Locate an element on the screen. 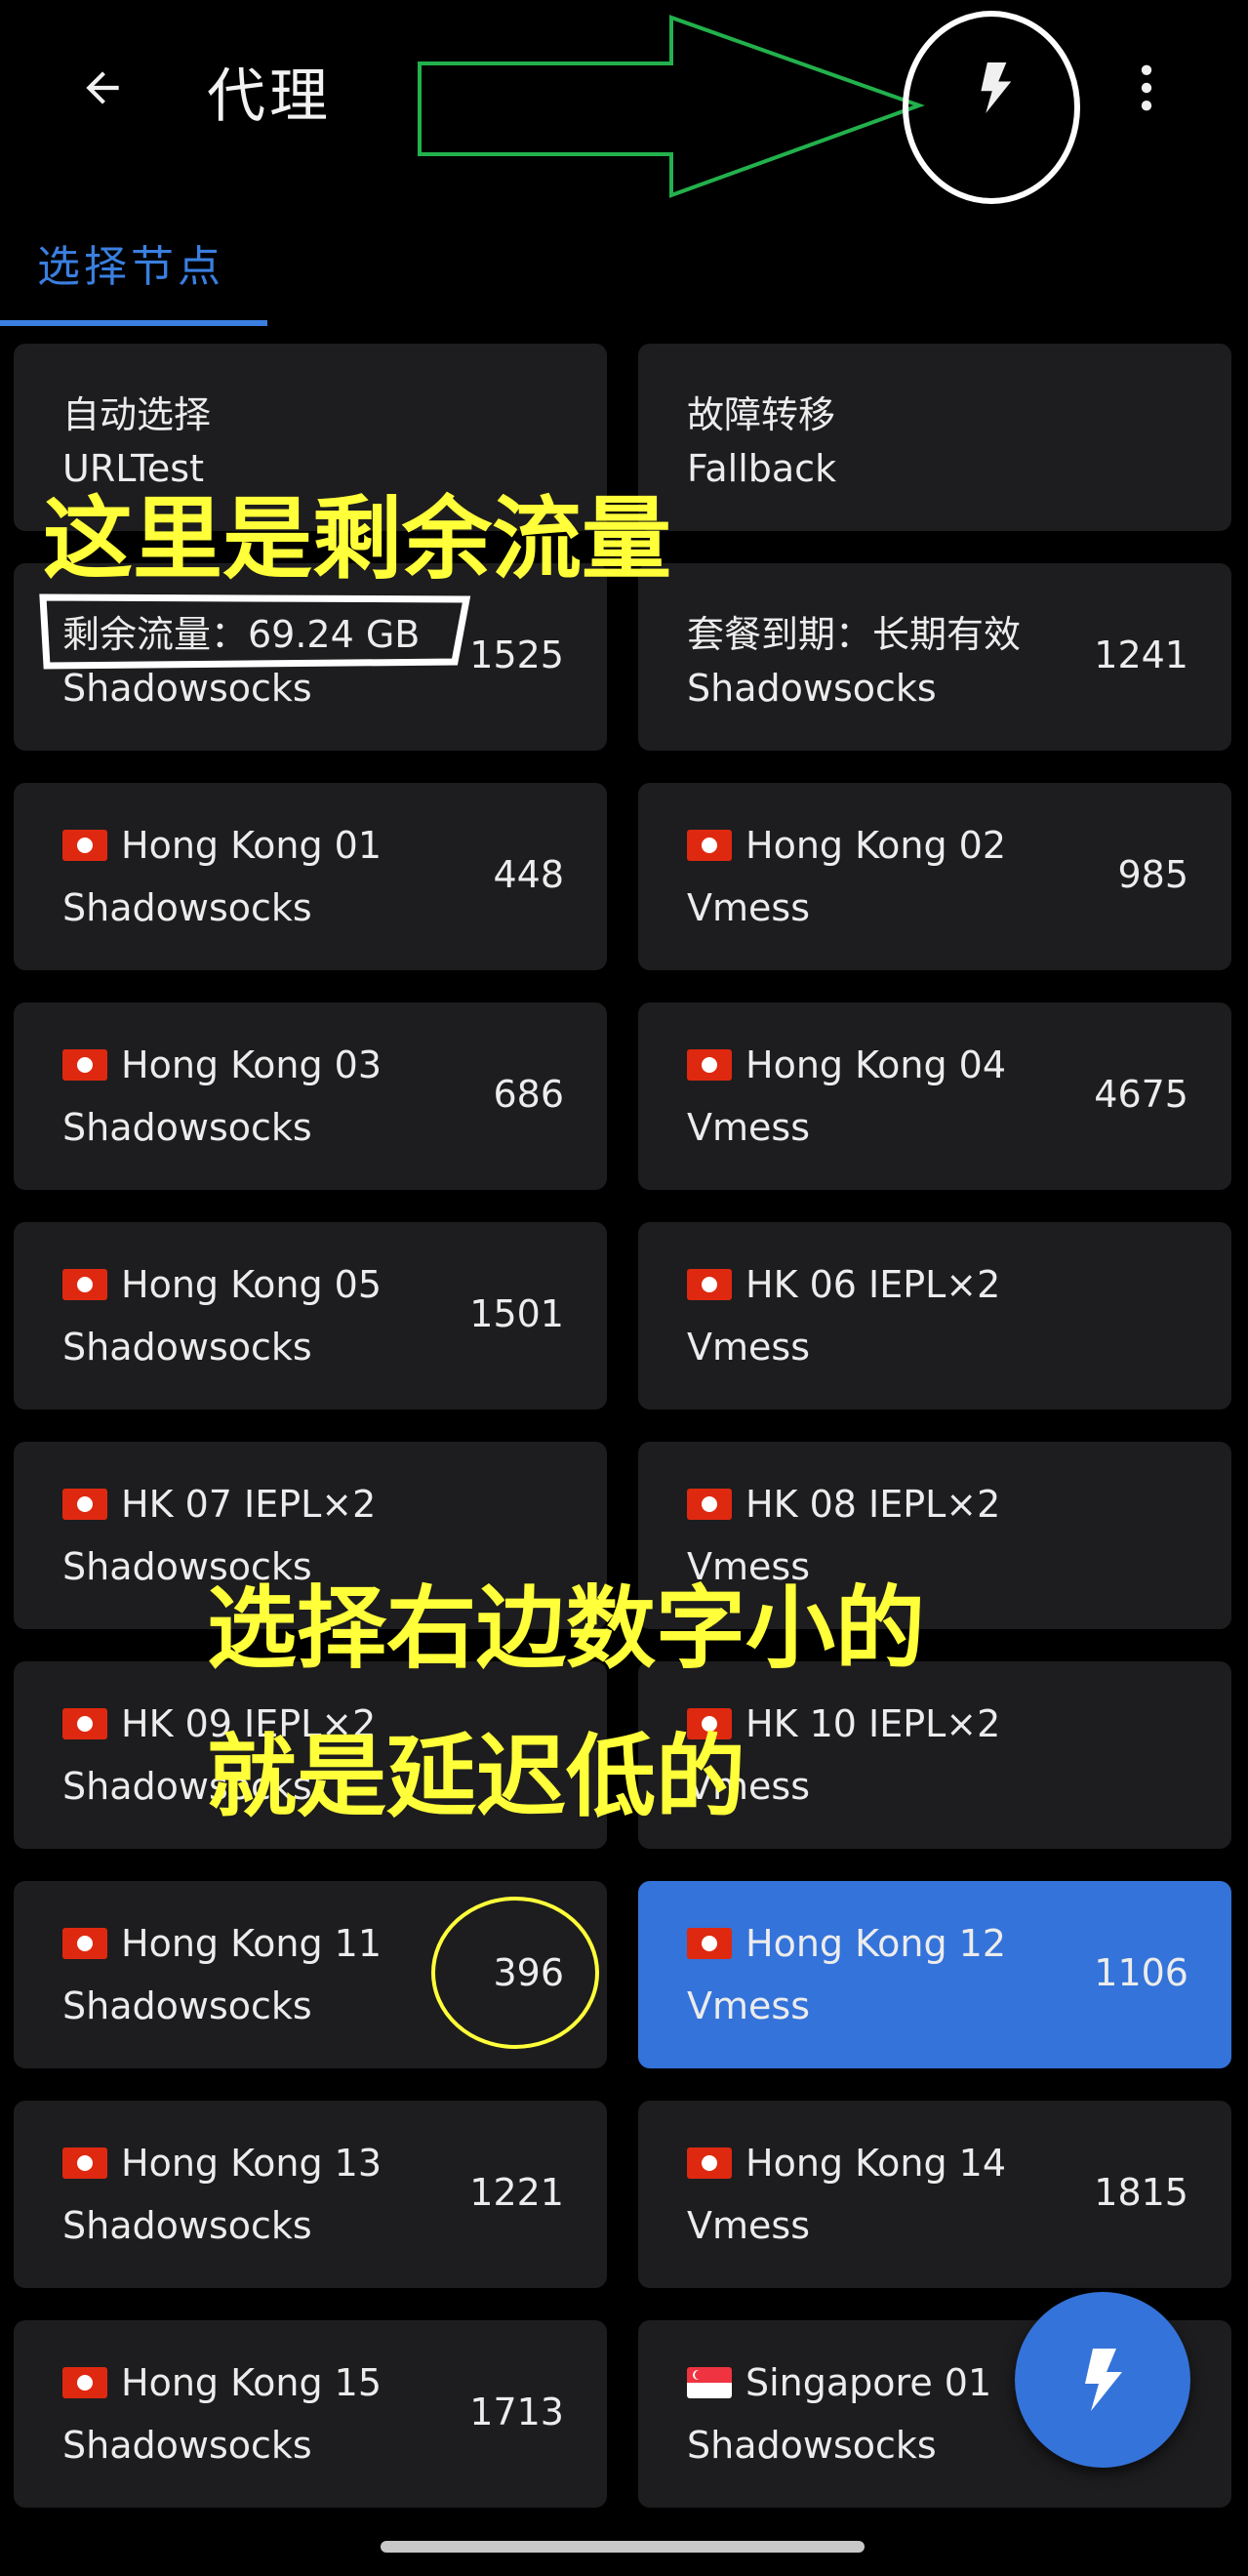 This screenshot has width=1248, height=2576. node-latency: 1713 is located at coordinates (516, 2412).